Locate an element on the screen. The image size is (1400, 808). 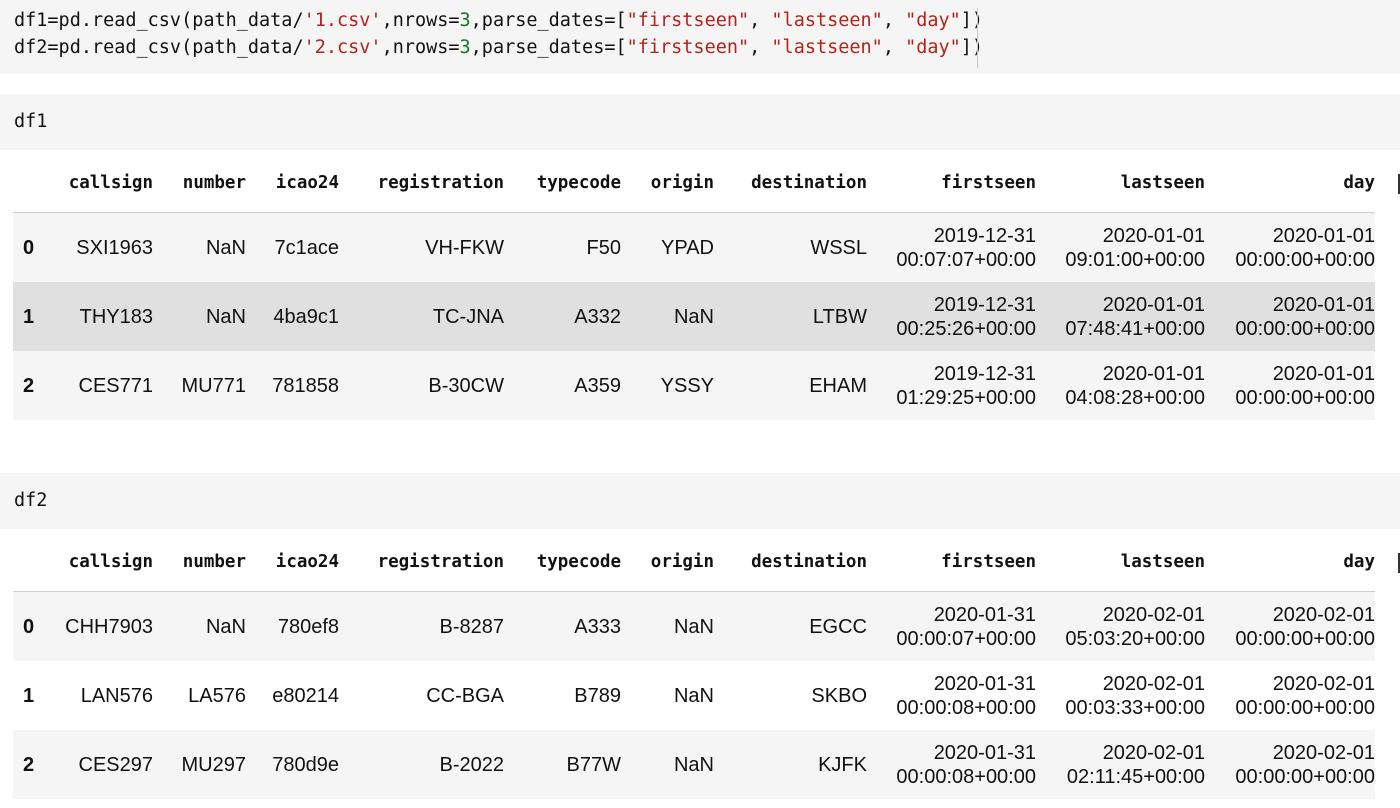
cell-icao24: 780d9e is located at coordinates (292, 764).